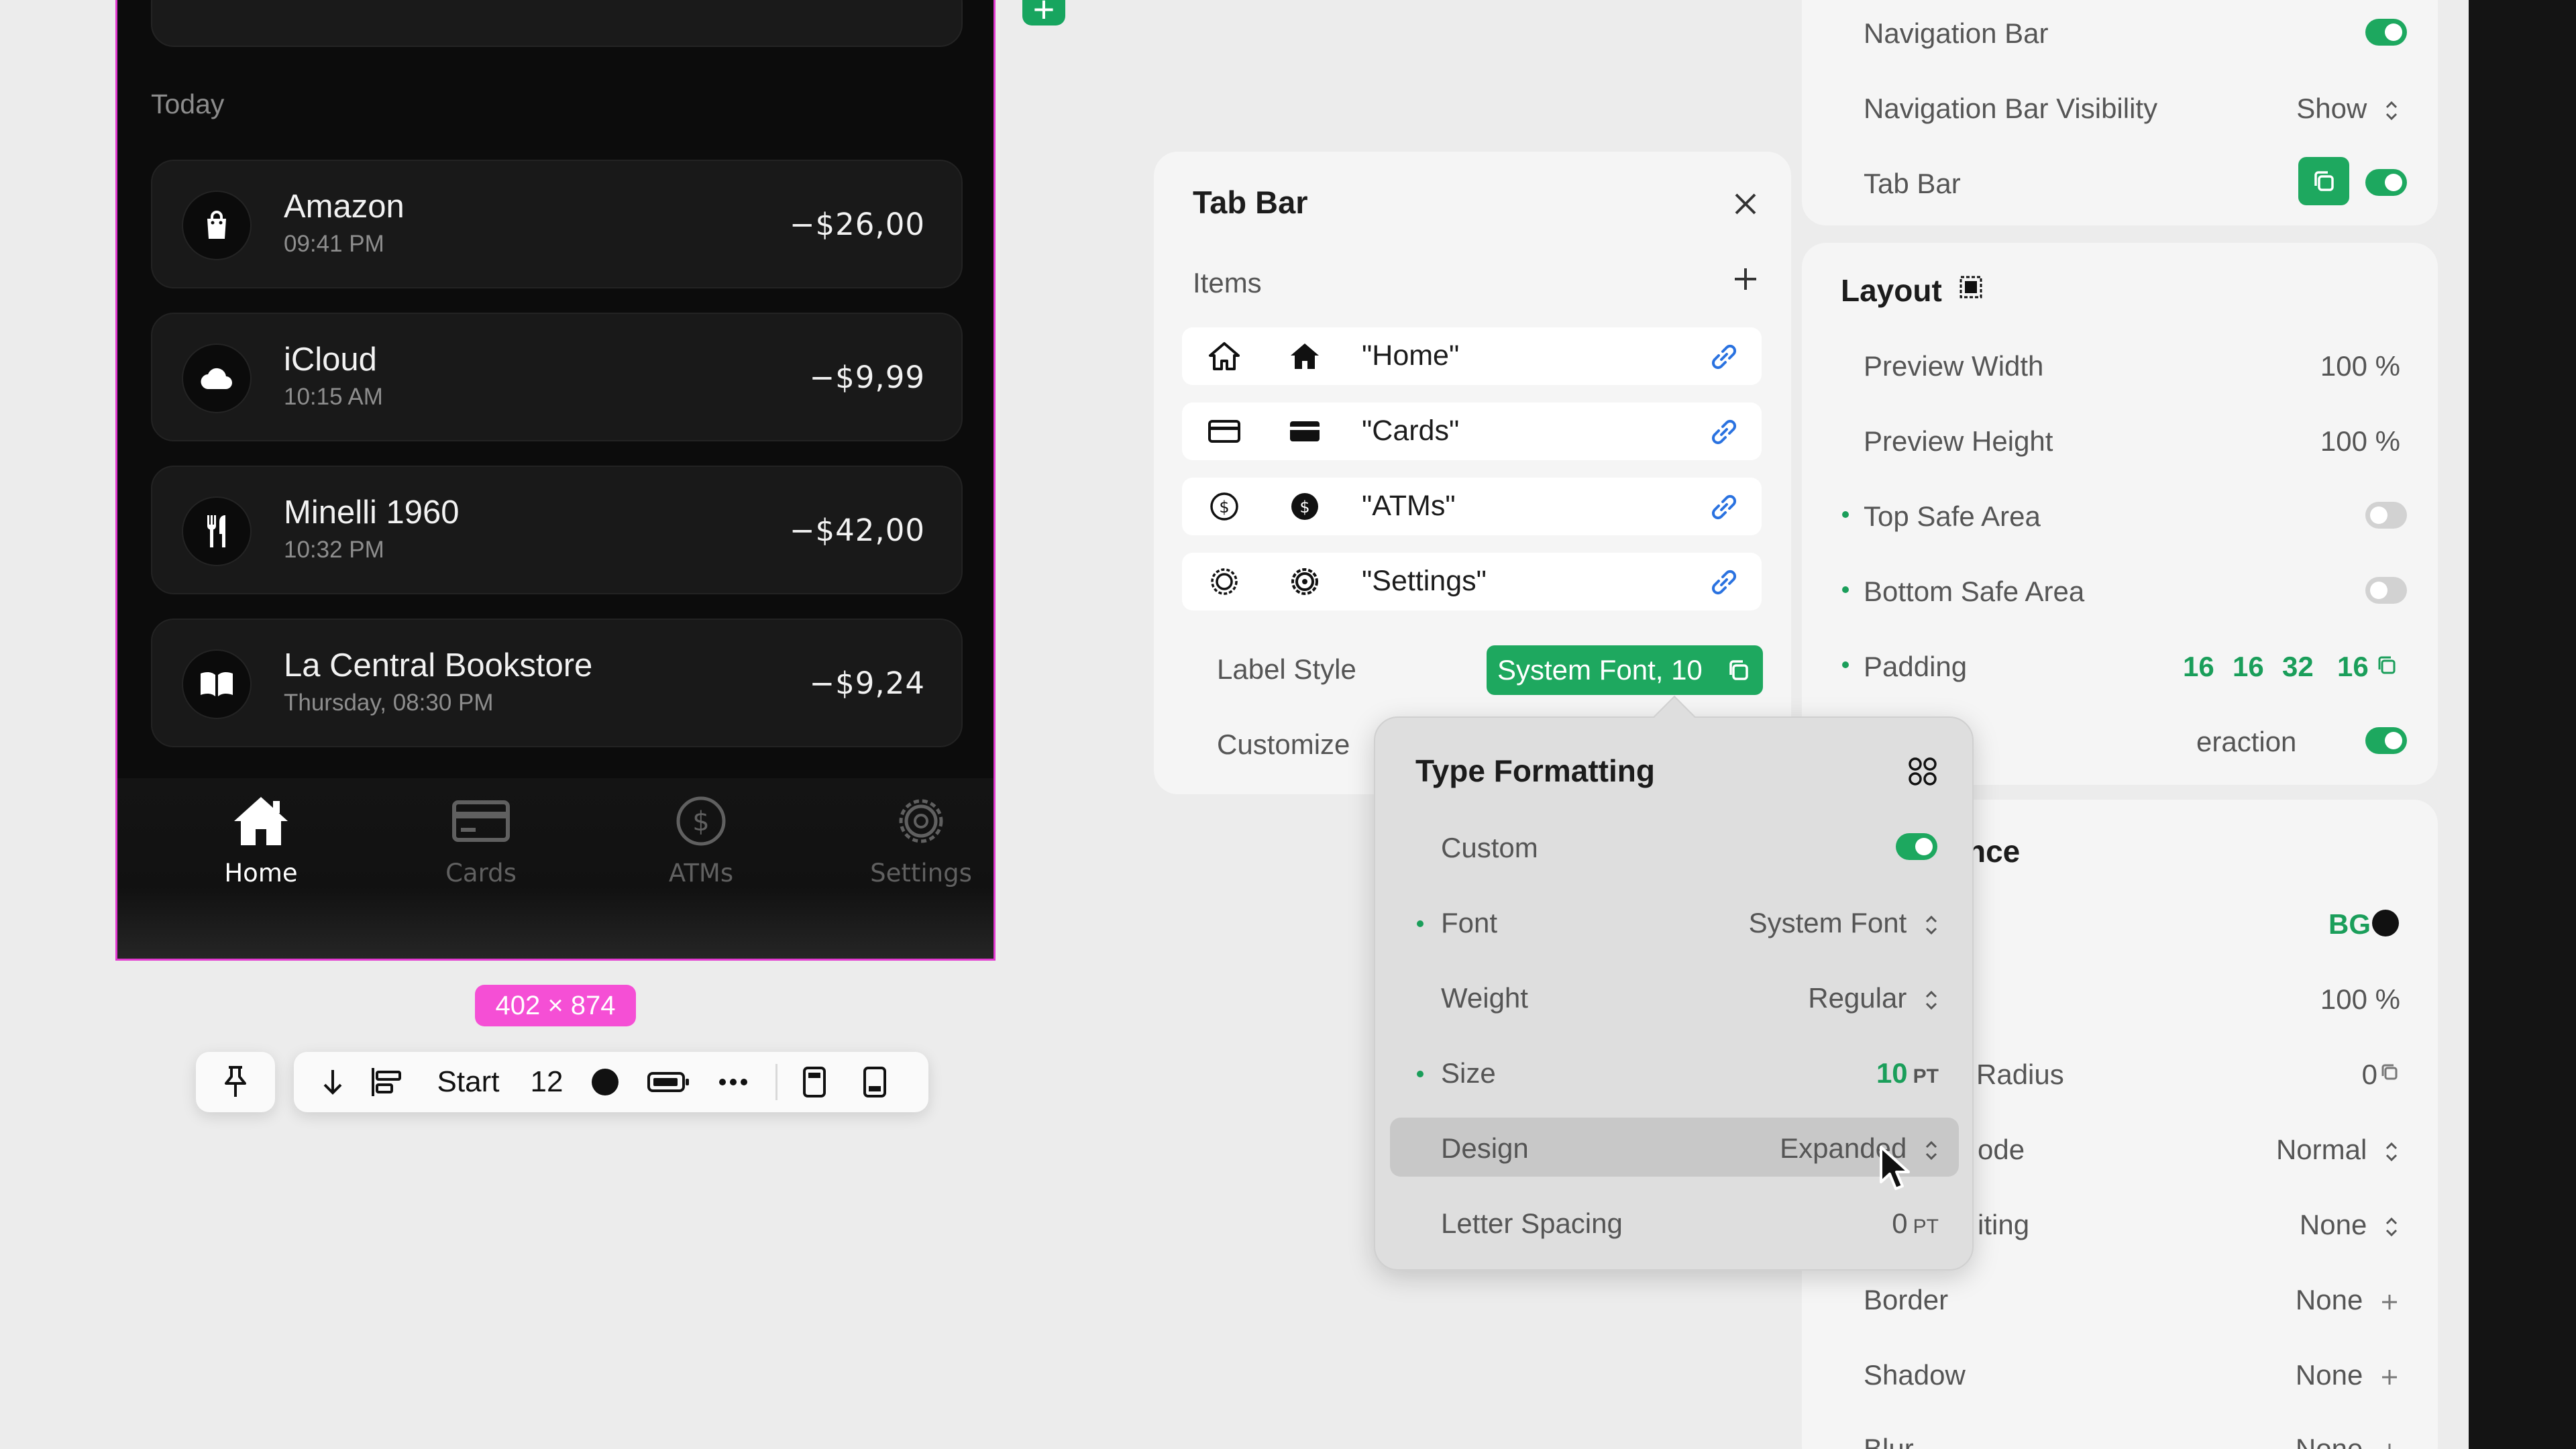  Describe the element at coordinates (480, 845) in the screenshot. I see `tab-cards: Cards` at that location.